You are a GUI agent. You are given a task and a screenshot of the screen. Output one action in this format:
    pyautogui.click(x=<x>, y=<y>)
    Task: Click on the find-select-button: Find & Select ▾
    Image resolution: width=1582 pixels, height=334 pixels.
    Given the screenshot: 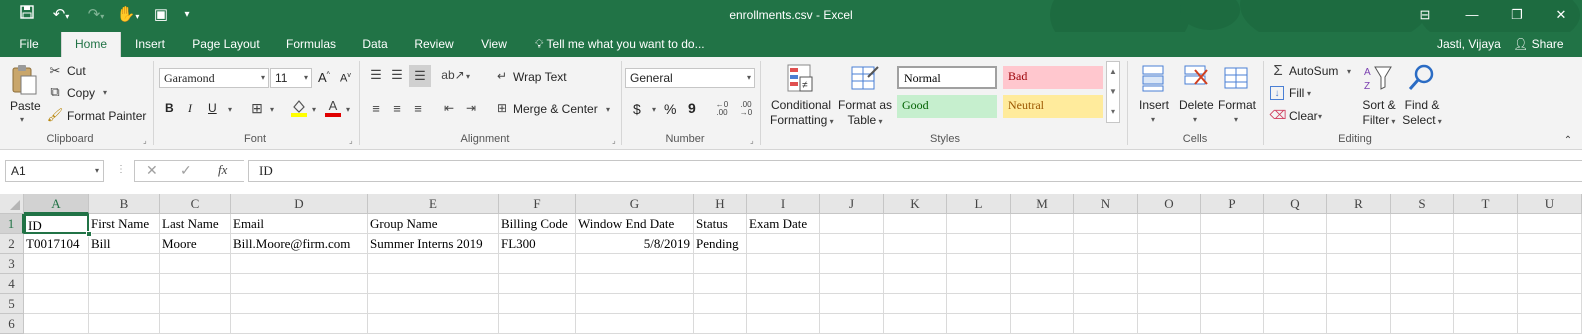 What is the action you would take?
    pyautogui.click(x=1422, y=113)
    